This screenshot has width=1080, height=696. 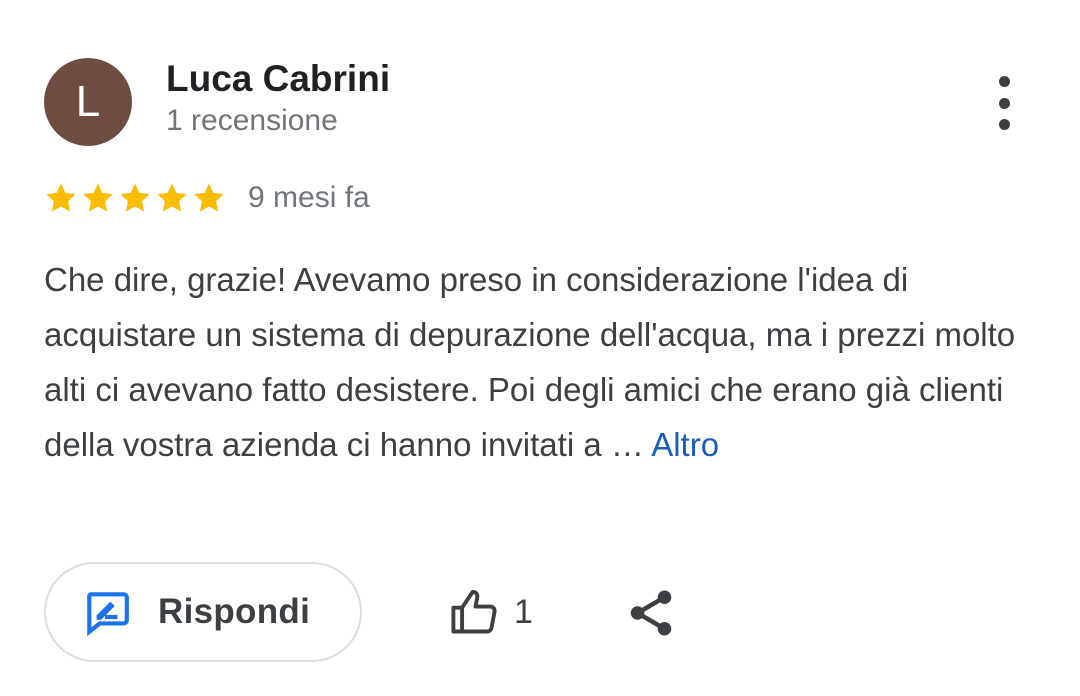 What do you see at coordinates (474, 612) in the screenshot?
I see `thumb-up-icon` at bounding box center [474, 612].